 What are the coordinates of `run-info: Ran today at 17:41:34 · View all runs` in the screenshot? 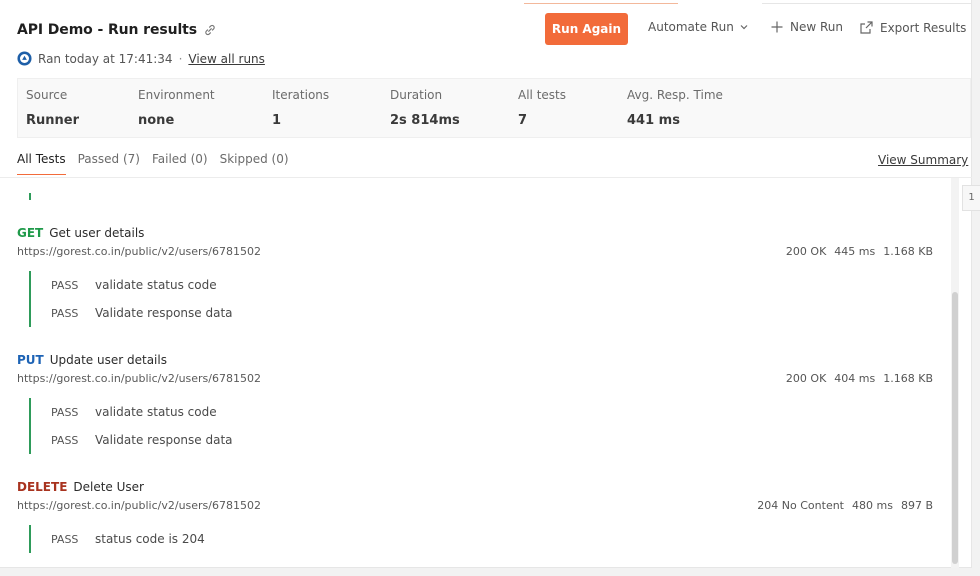 It's located at (141, 58).